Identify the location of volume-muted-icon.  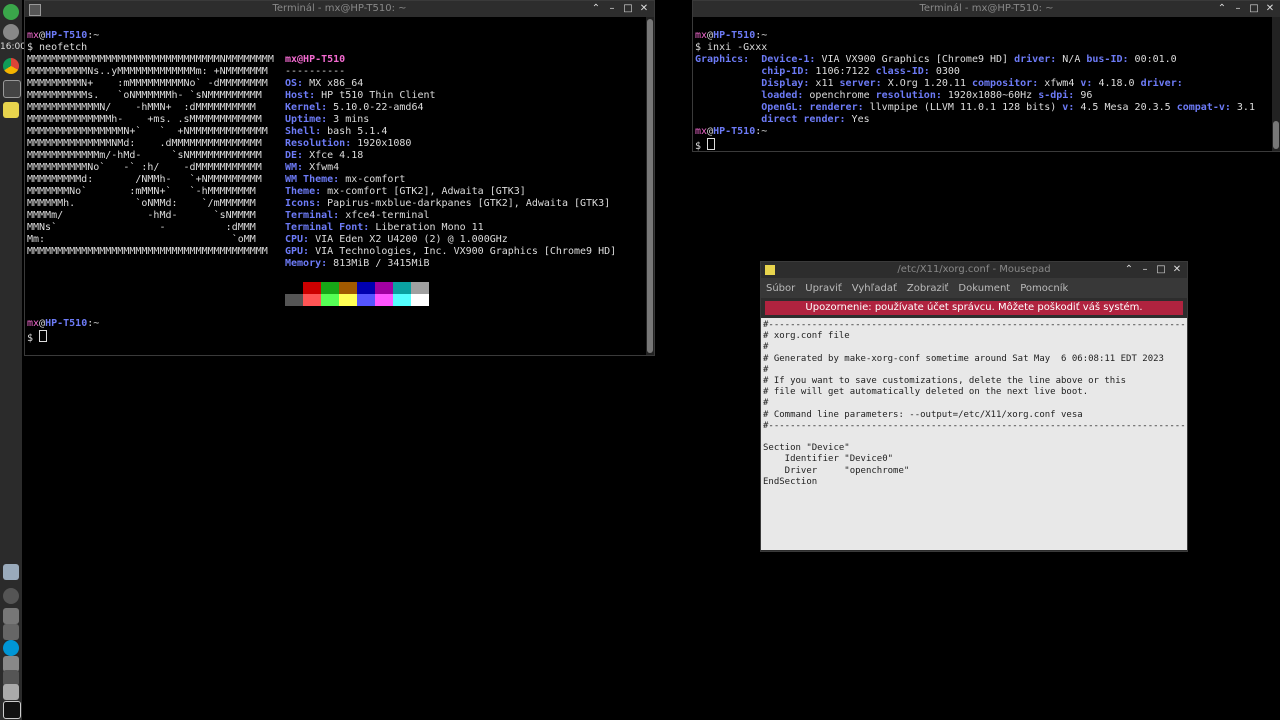
(11, 596).